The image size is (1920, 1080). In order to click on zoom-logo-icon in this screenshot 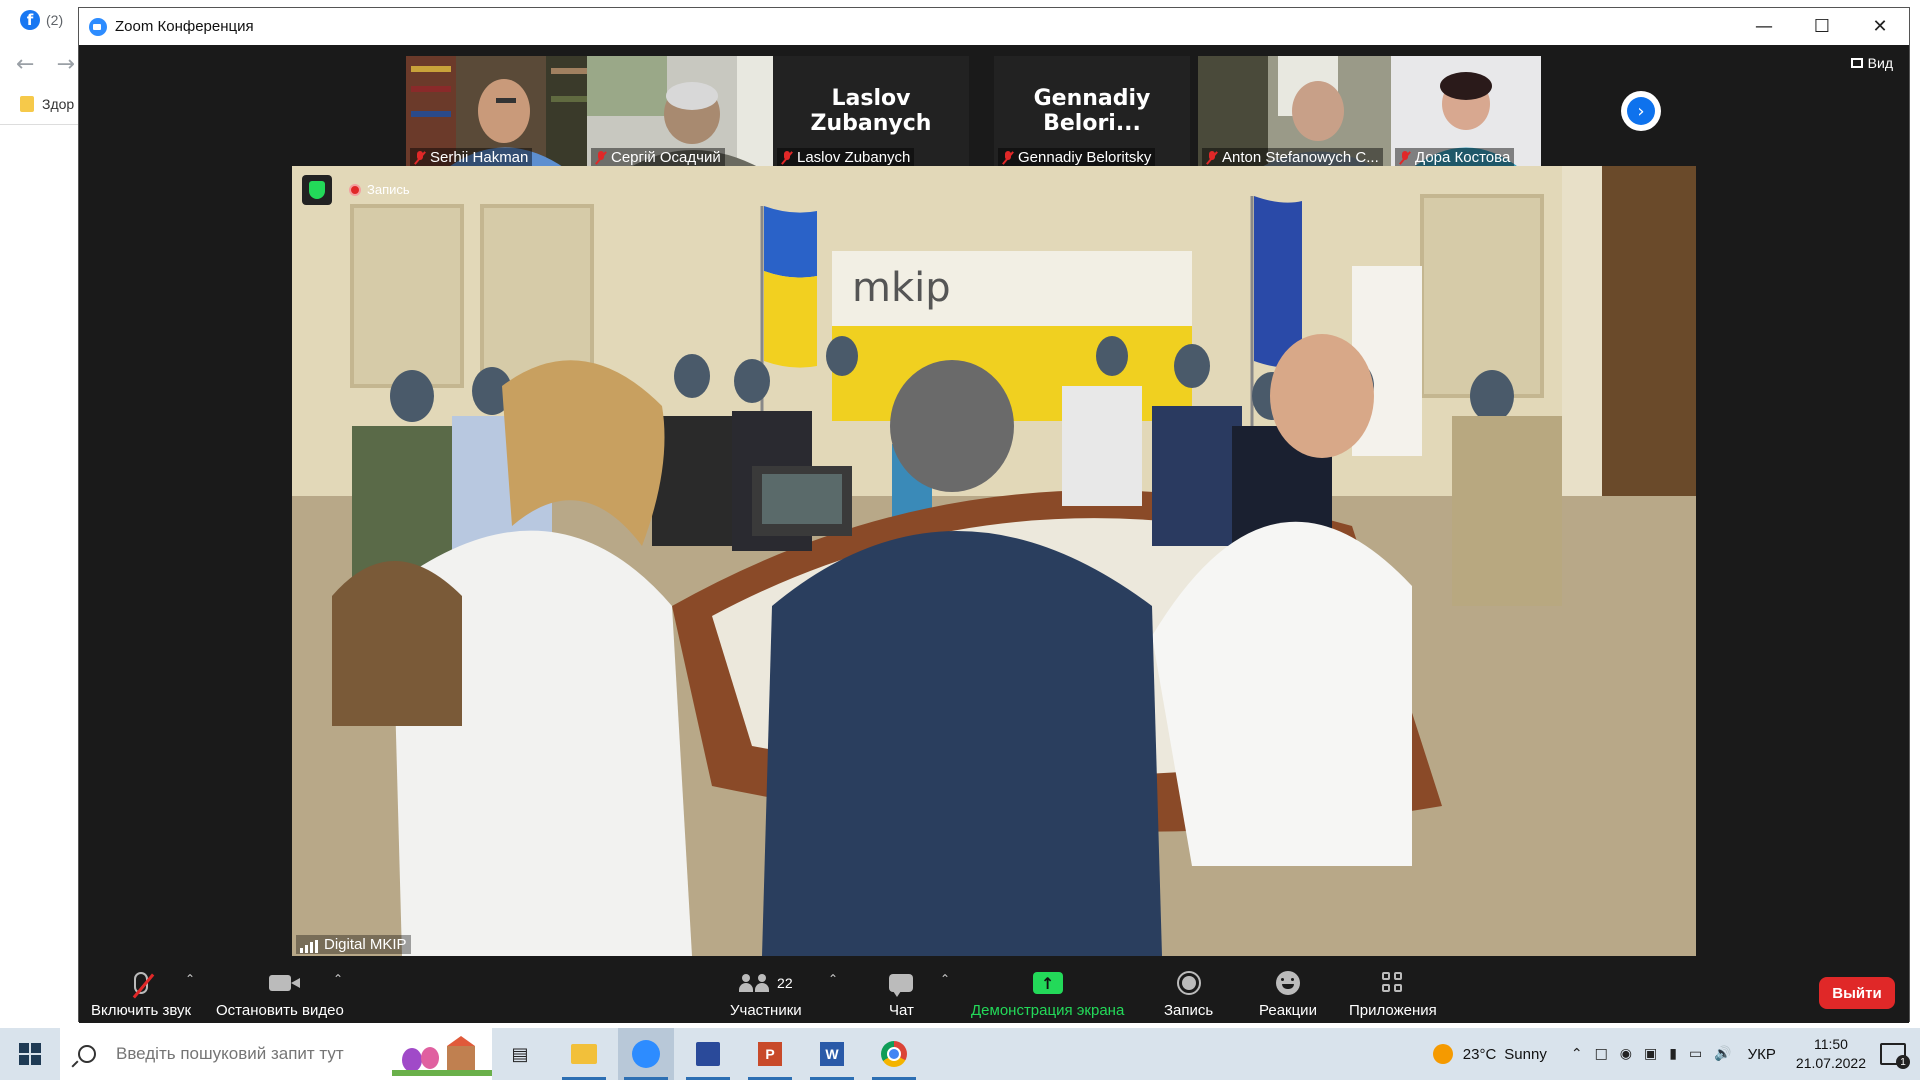, I will do `click(98, 26)`.